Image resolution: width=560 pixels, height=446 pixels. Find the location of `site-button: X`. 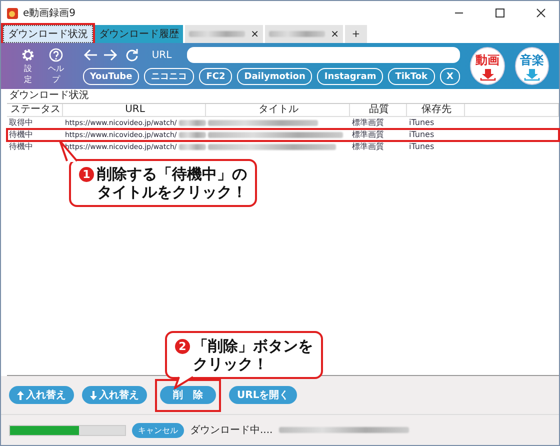

site-button: X is located at coordinates (450, 76).